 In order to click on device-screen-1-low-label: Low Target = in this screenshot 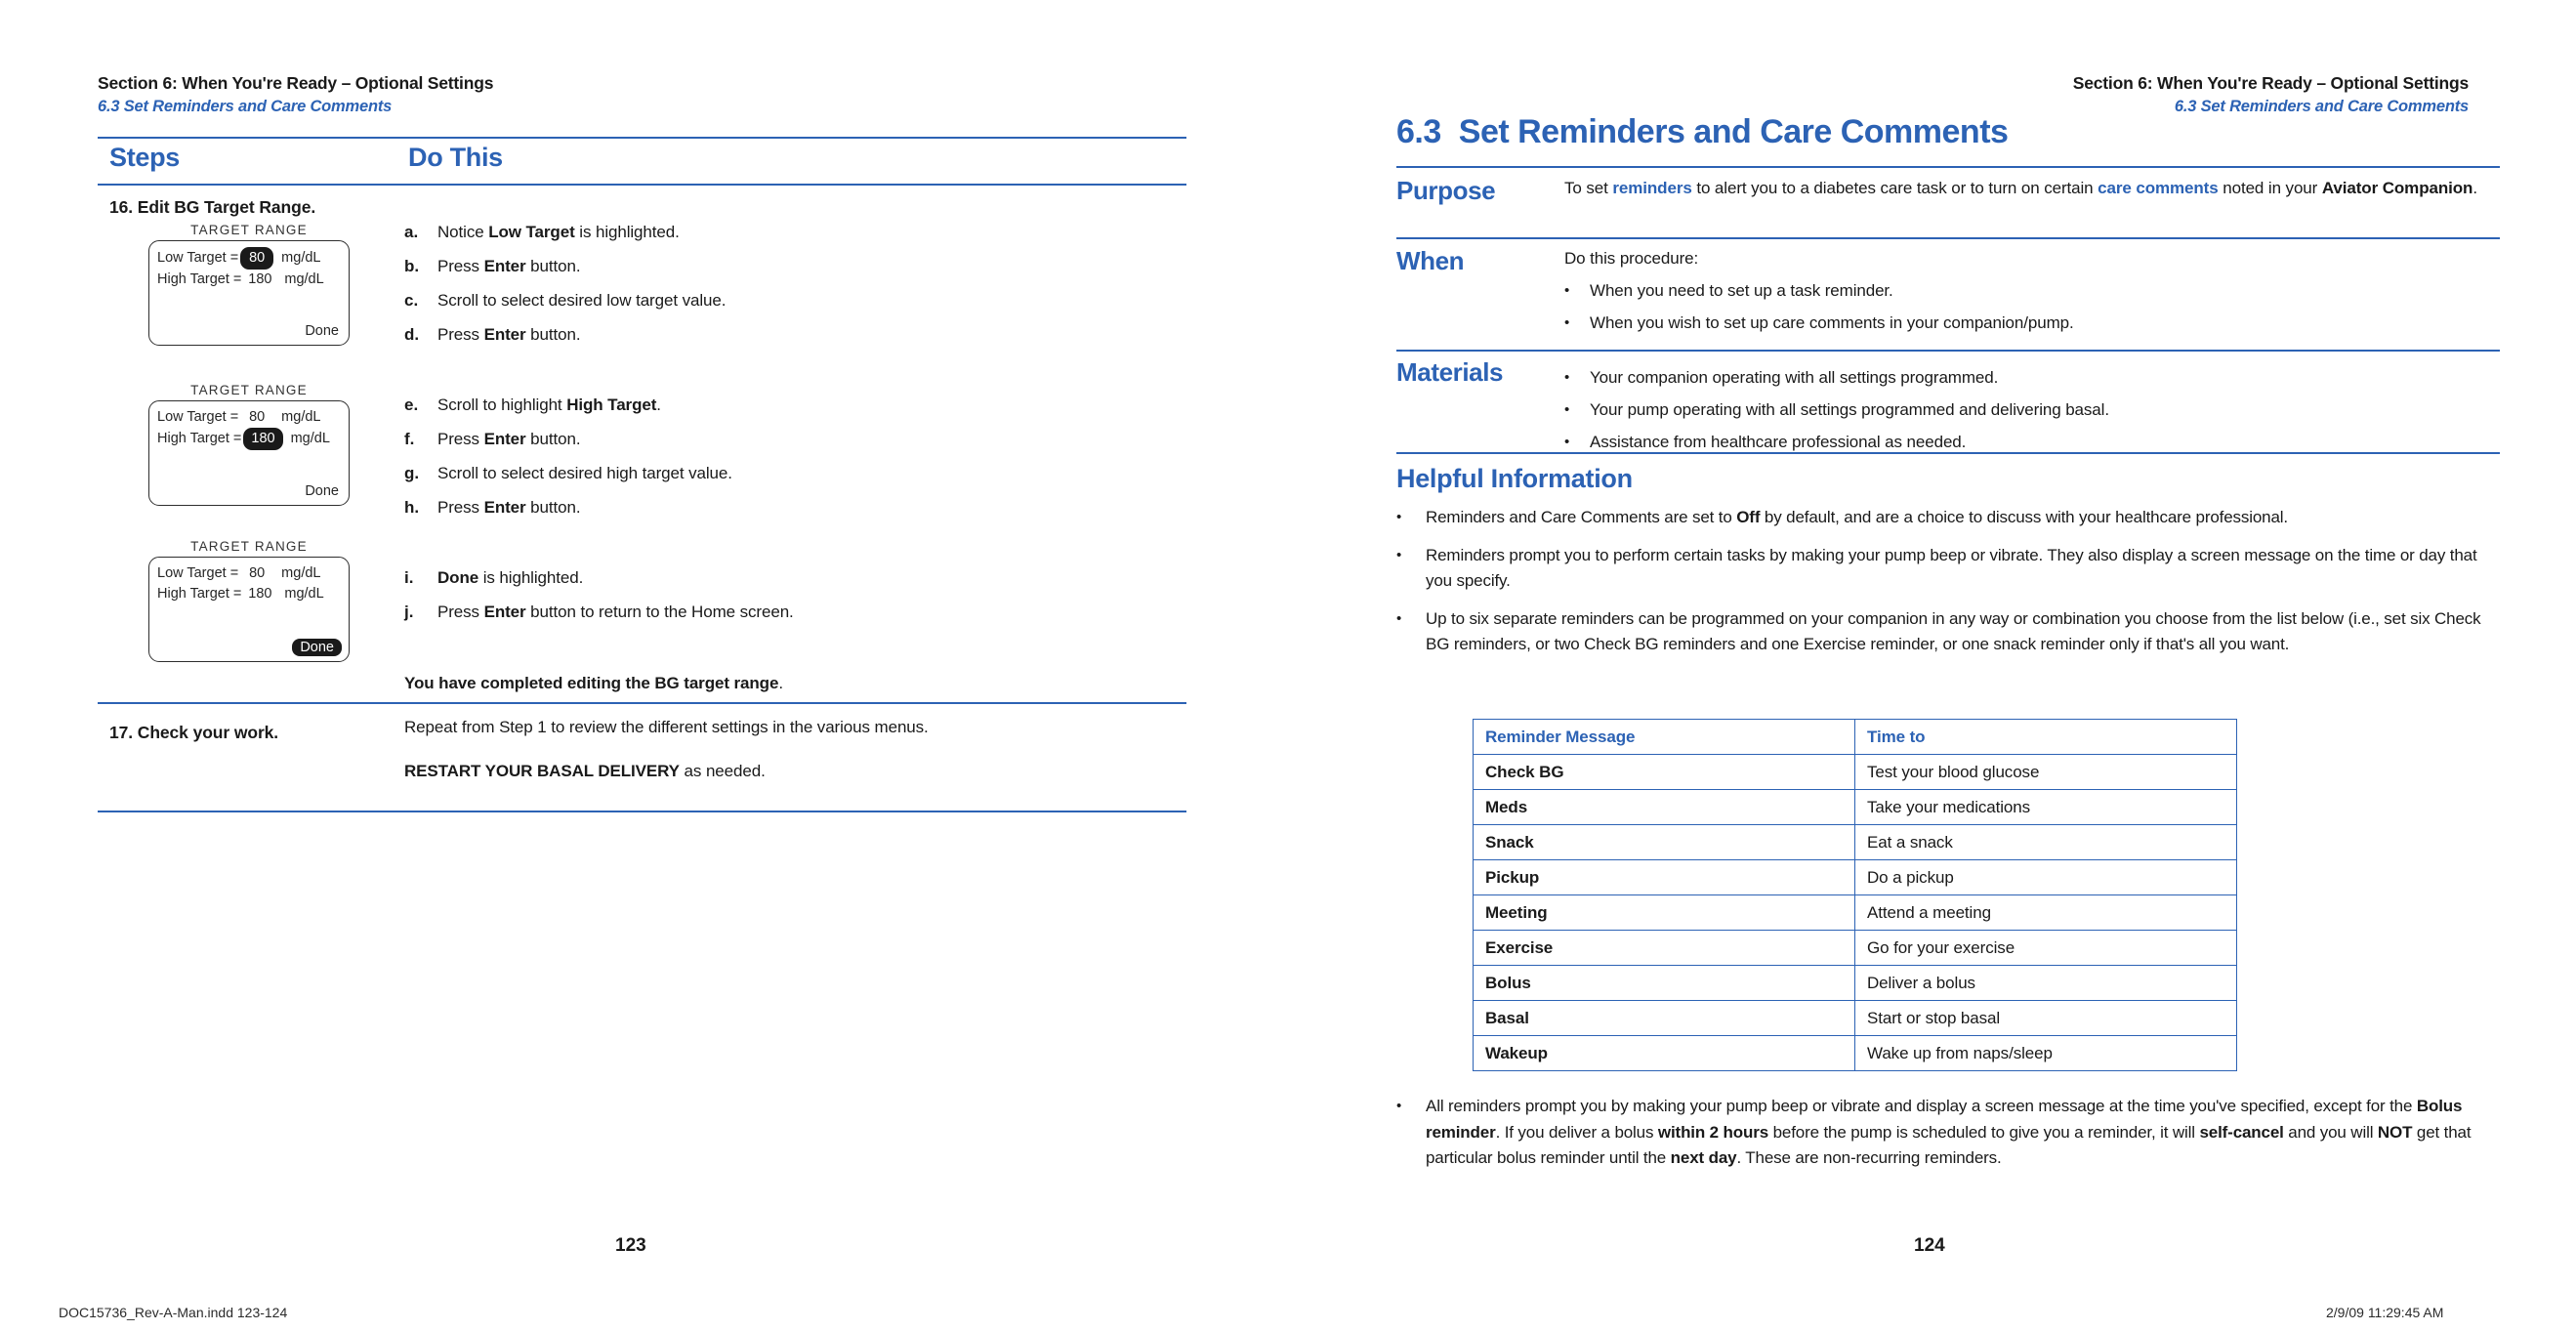, I will do `click(198, 258)`.